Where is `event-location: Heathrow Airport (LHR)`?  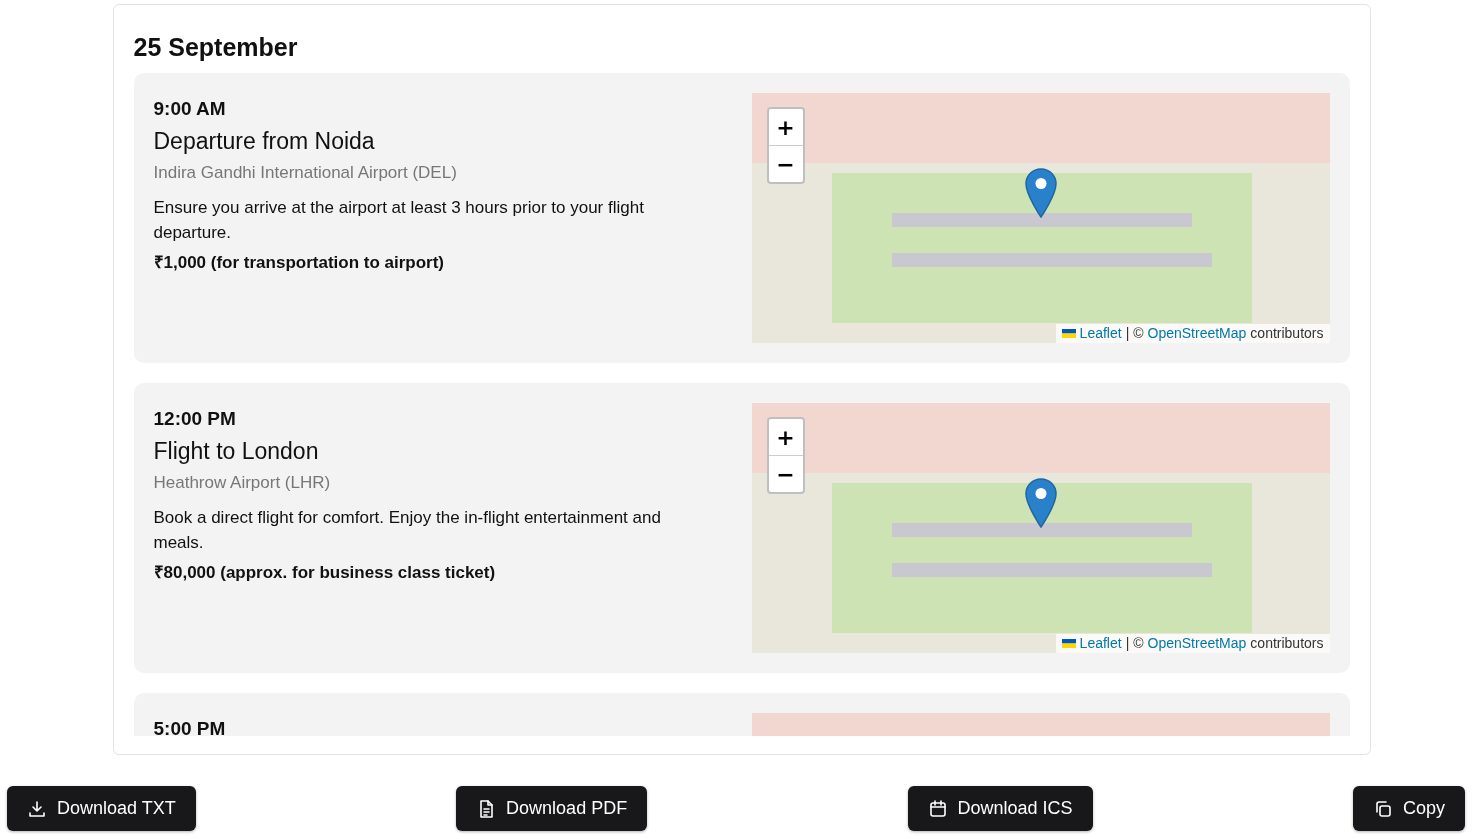 event-location: Heathrow Airport (LHR) is located at coordinates (242, 483).